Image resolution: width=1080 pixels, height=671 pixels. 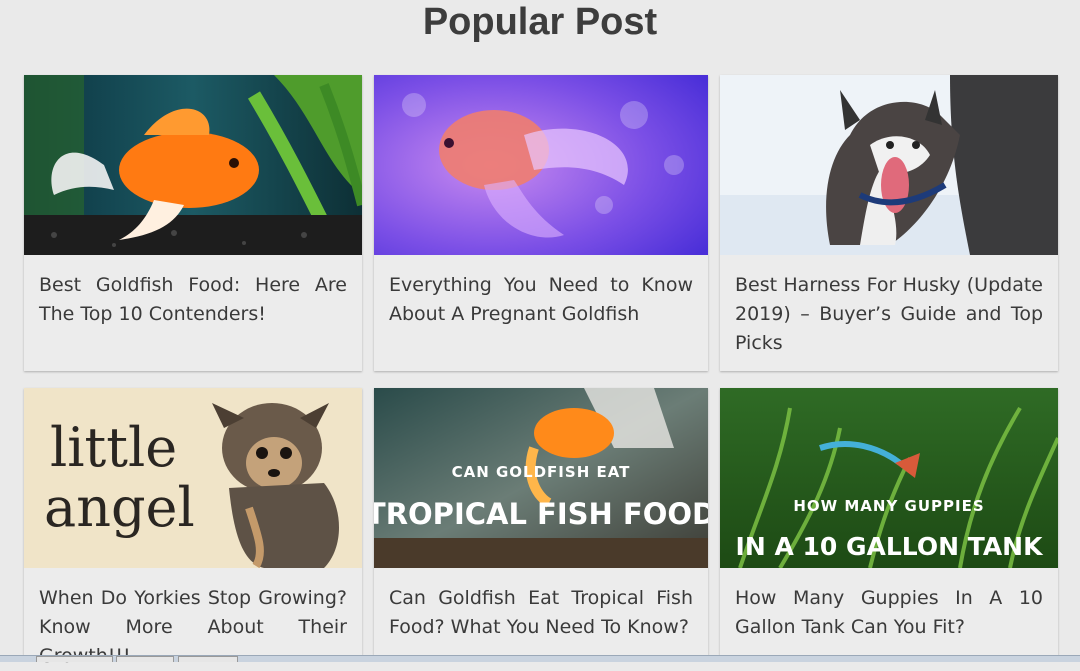 I want to click on section-title: Popular Post, so click(x=540, y=22).